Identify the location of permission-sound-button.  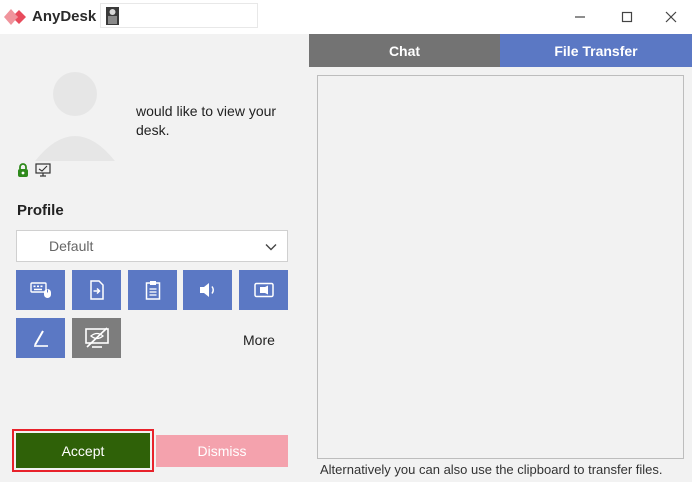
(207, 290).